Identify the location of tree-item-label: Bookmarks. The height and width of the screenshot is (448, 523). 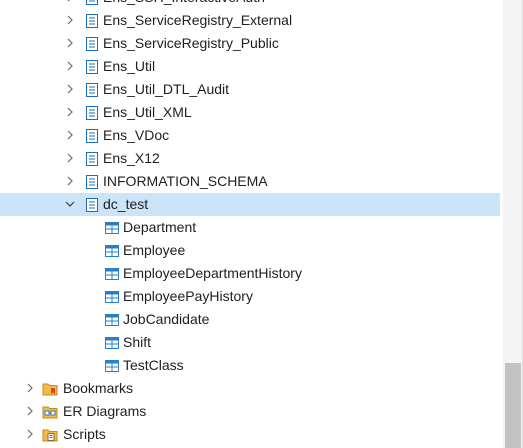
(98, 388).